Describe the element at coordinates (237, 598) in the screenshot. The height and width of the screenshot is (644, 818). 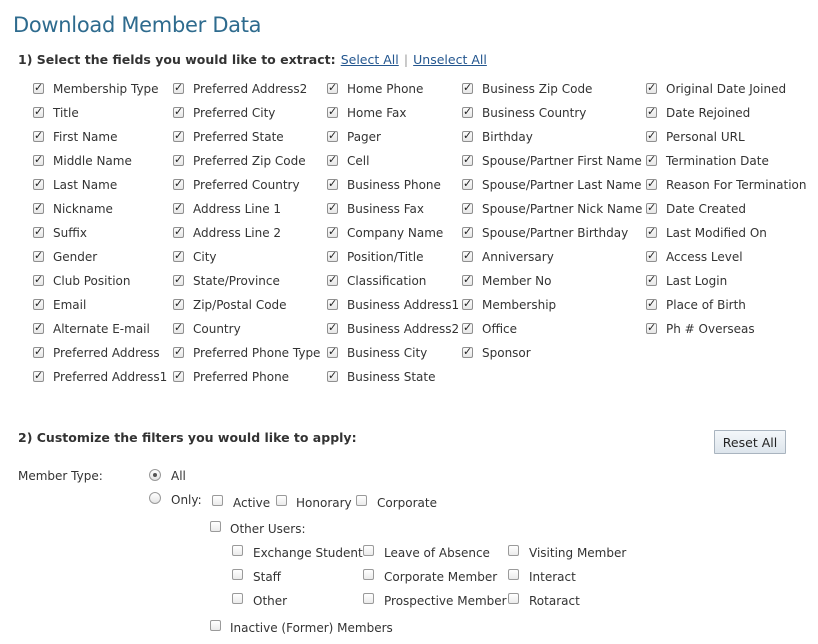
I see `other-user-other-checkbox` at that location.